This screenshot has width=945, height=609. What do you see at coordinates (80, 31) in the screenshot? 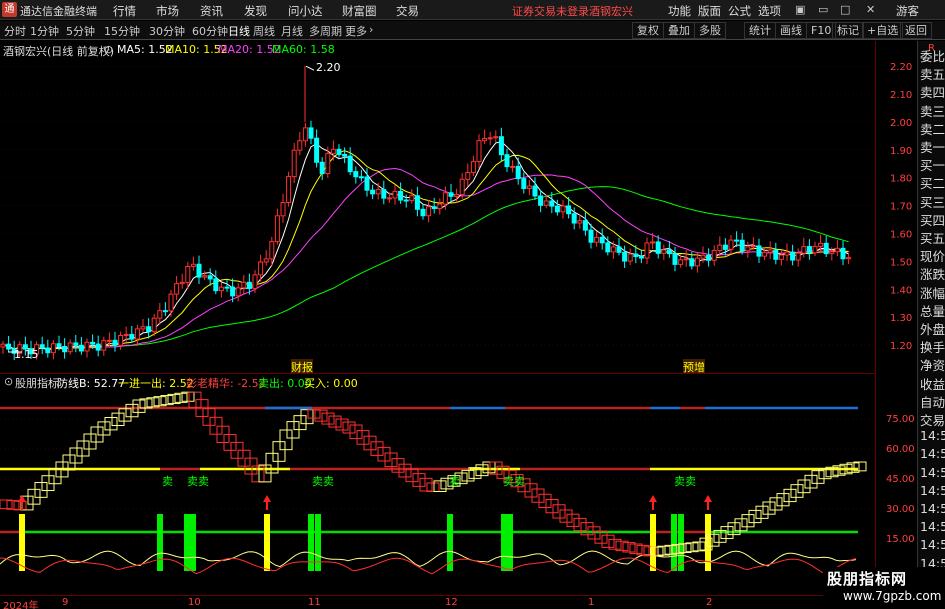
I see `period-tab-5min: 5分钟` at bounding box center [80, 31].